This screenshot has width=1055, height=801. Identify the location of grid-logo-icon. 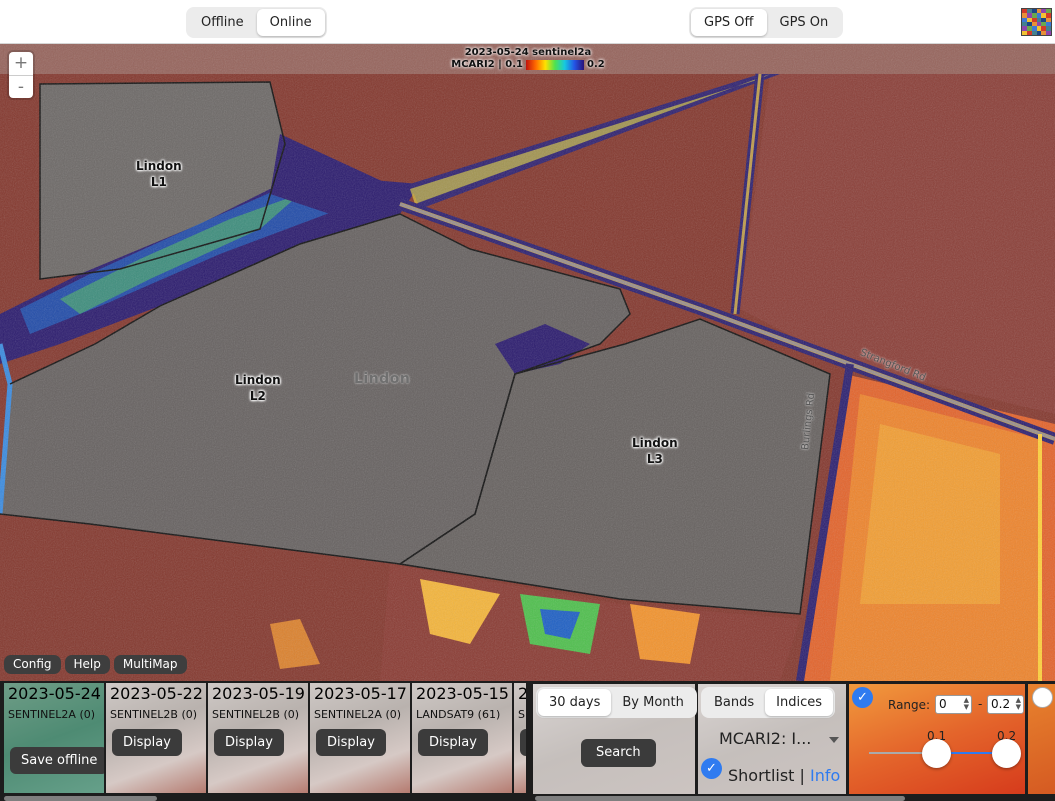
(1036, 22).